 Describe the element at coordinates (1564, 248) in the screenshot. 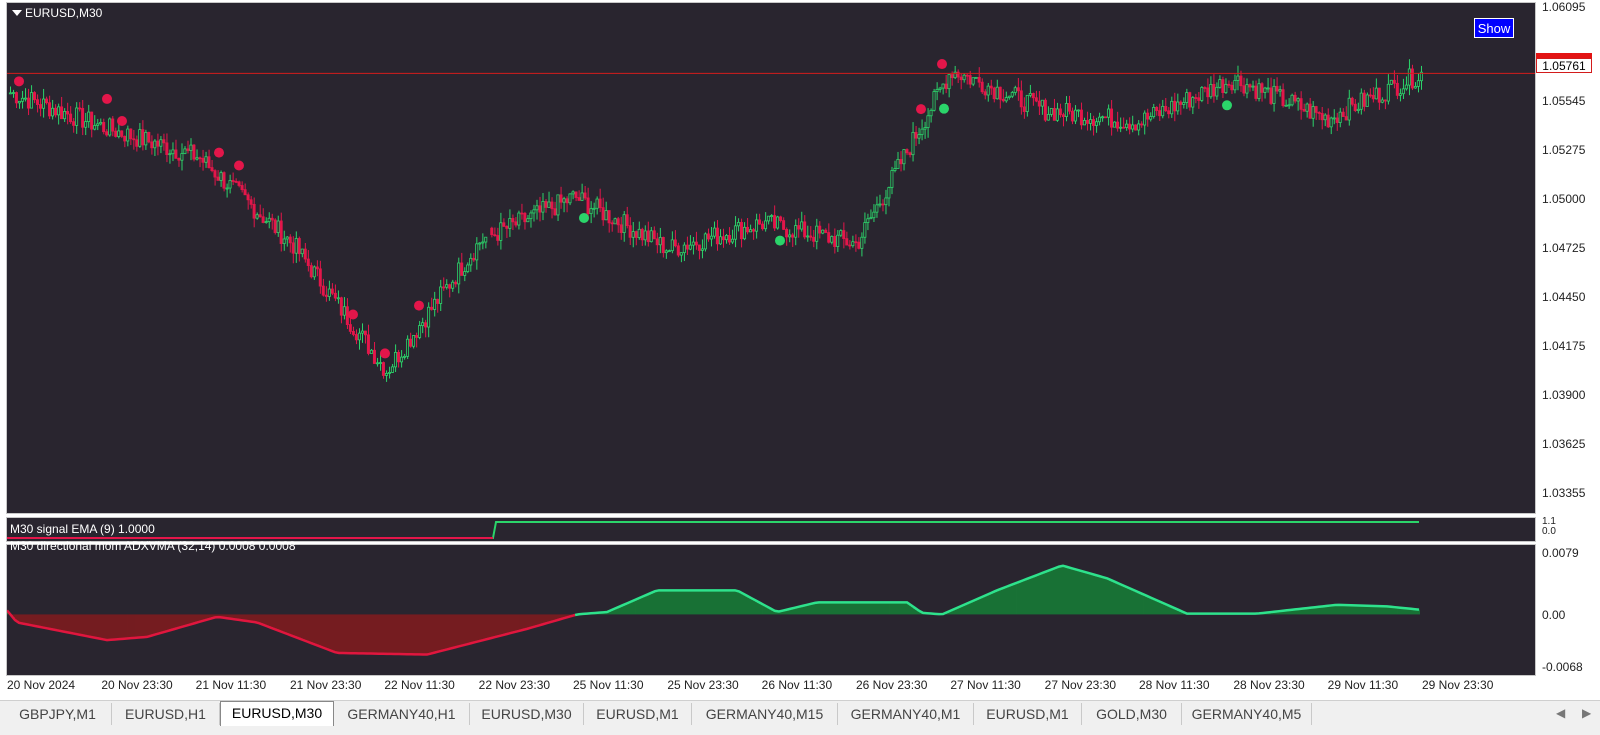

I see `price-axis-label: 1.04725` at that location.